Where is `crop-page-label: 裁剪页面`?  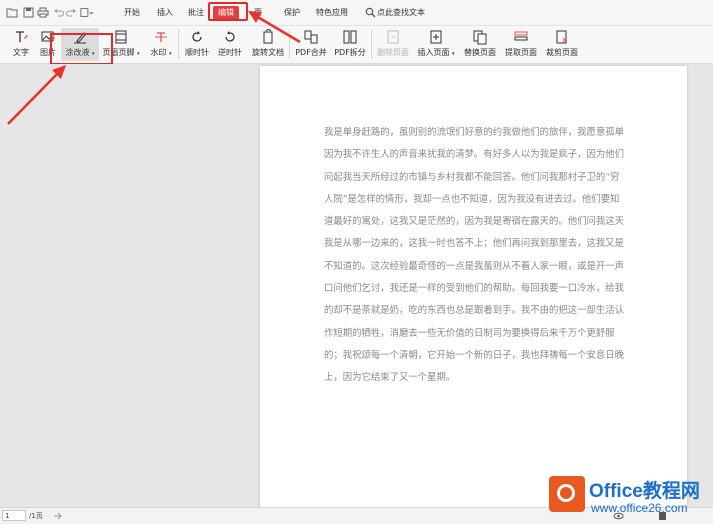
crop-page-label: 裁剪页面 is located at coordinates (562, 52).